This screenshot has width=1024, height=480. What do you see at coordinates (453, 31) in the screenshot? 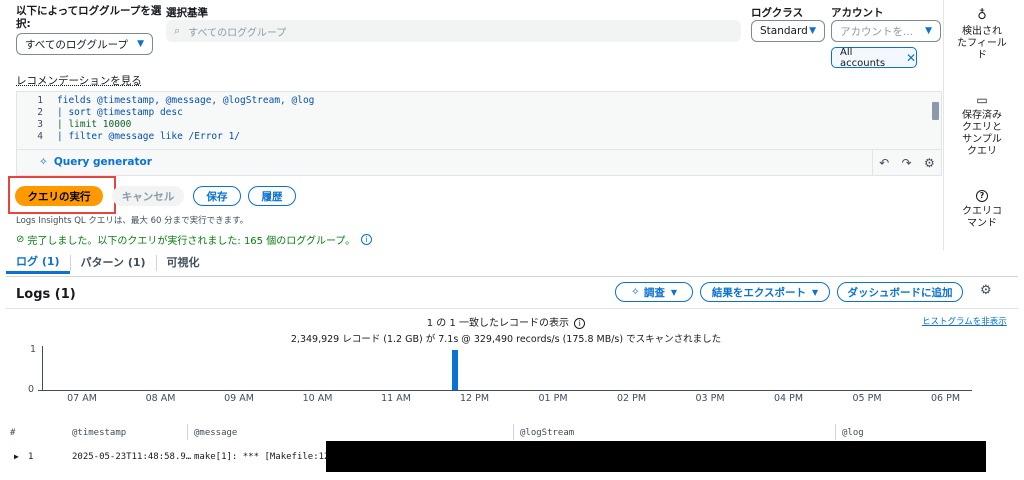
I see `criteria-search-input: ⌕ すべてのロググループ` at bounding box center [453, 31].